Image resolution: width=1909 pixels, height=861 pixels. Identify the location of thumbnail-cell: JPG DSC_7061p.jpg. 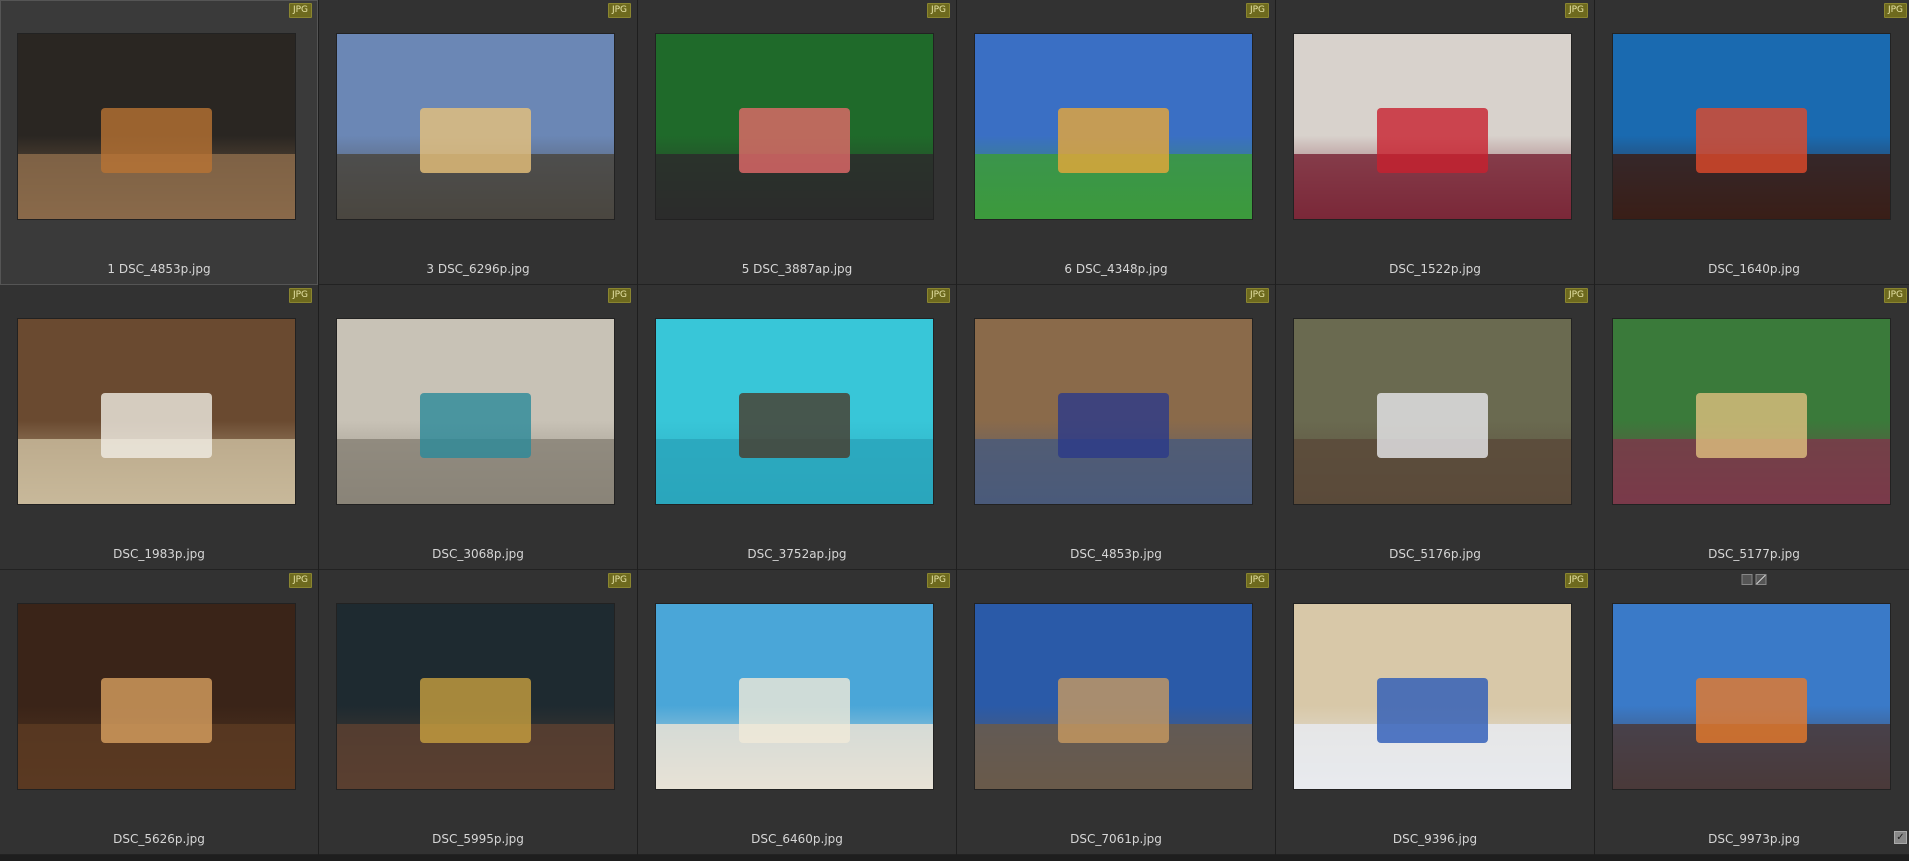
(1116, 712).